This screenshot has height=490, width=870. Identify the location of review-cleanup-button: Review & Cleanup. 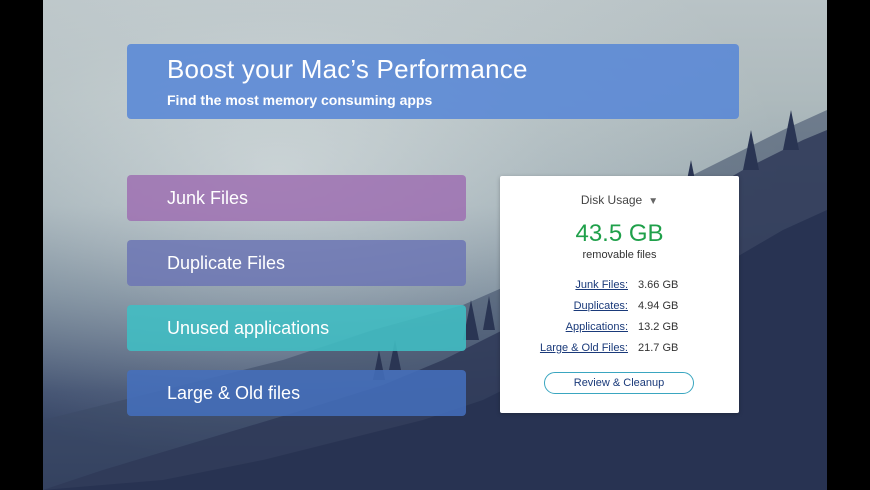
(619, 383).